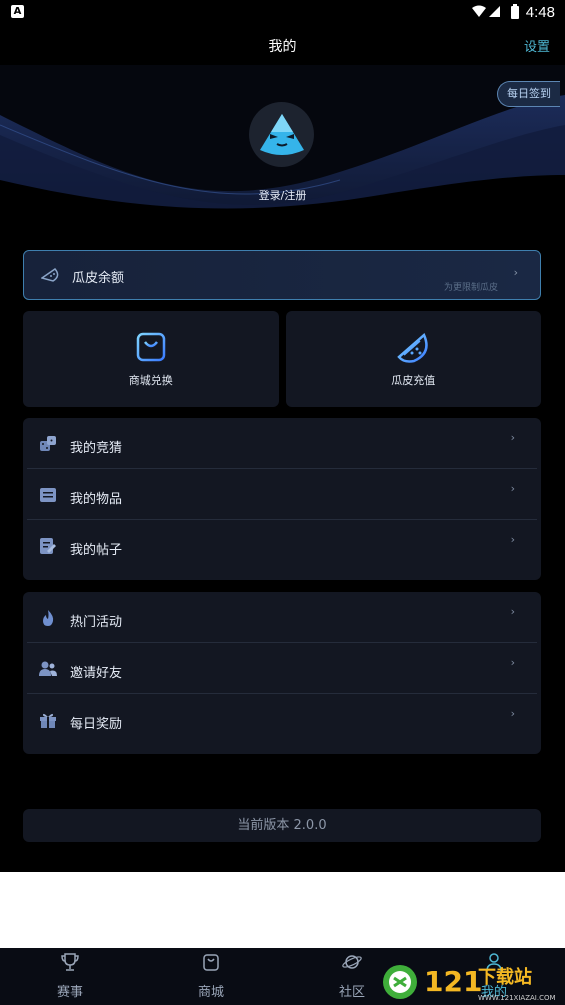 The width and height of the screenshot is (565, 1005). I want to click on planet-icon, so click(352, 962).